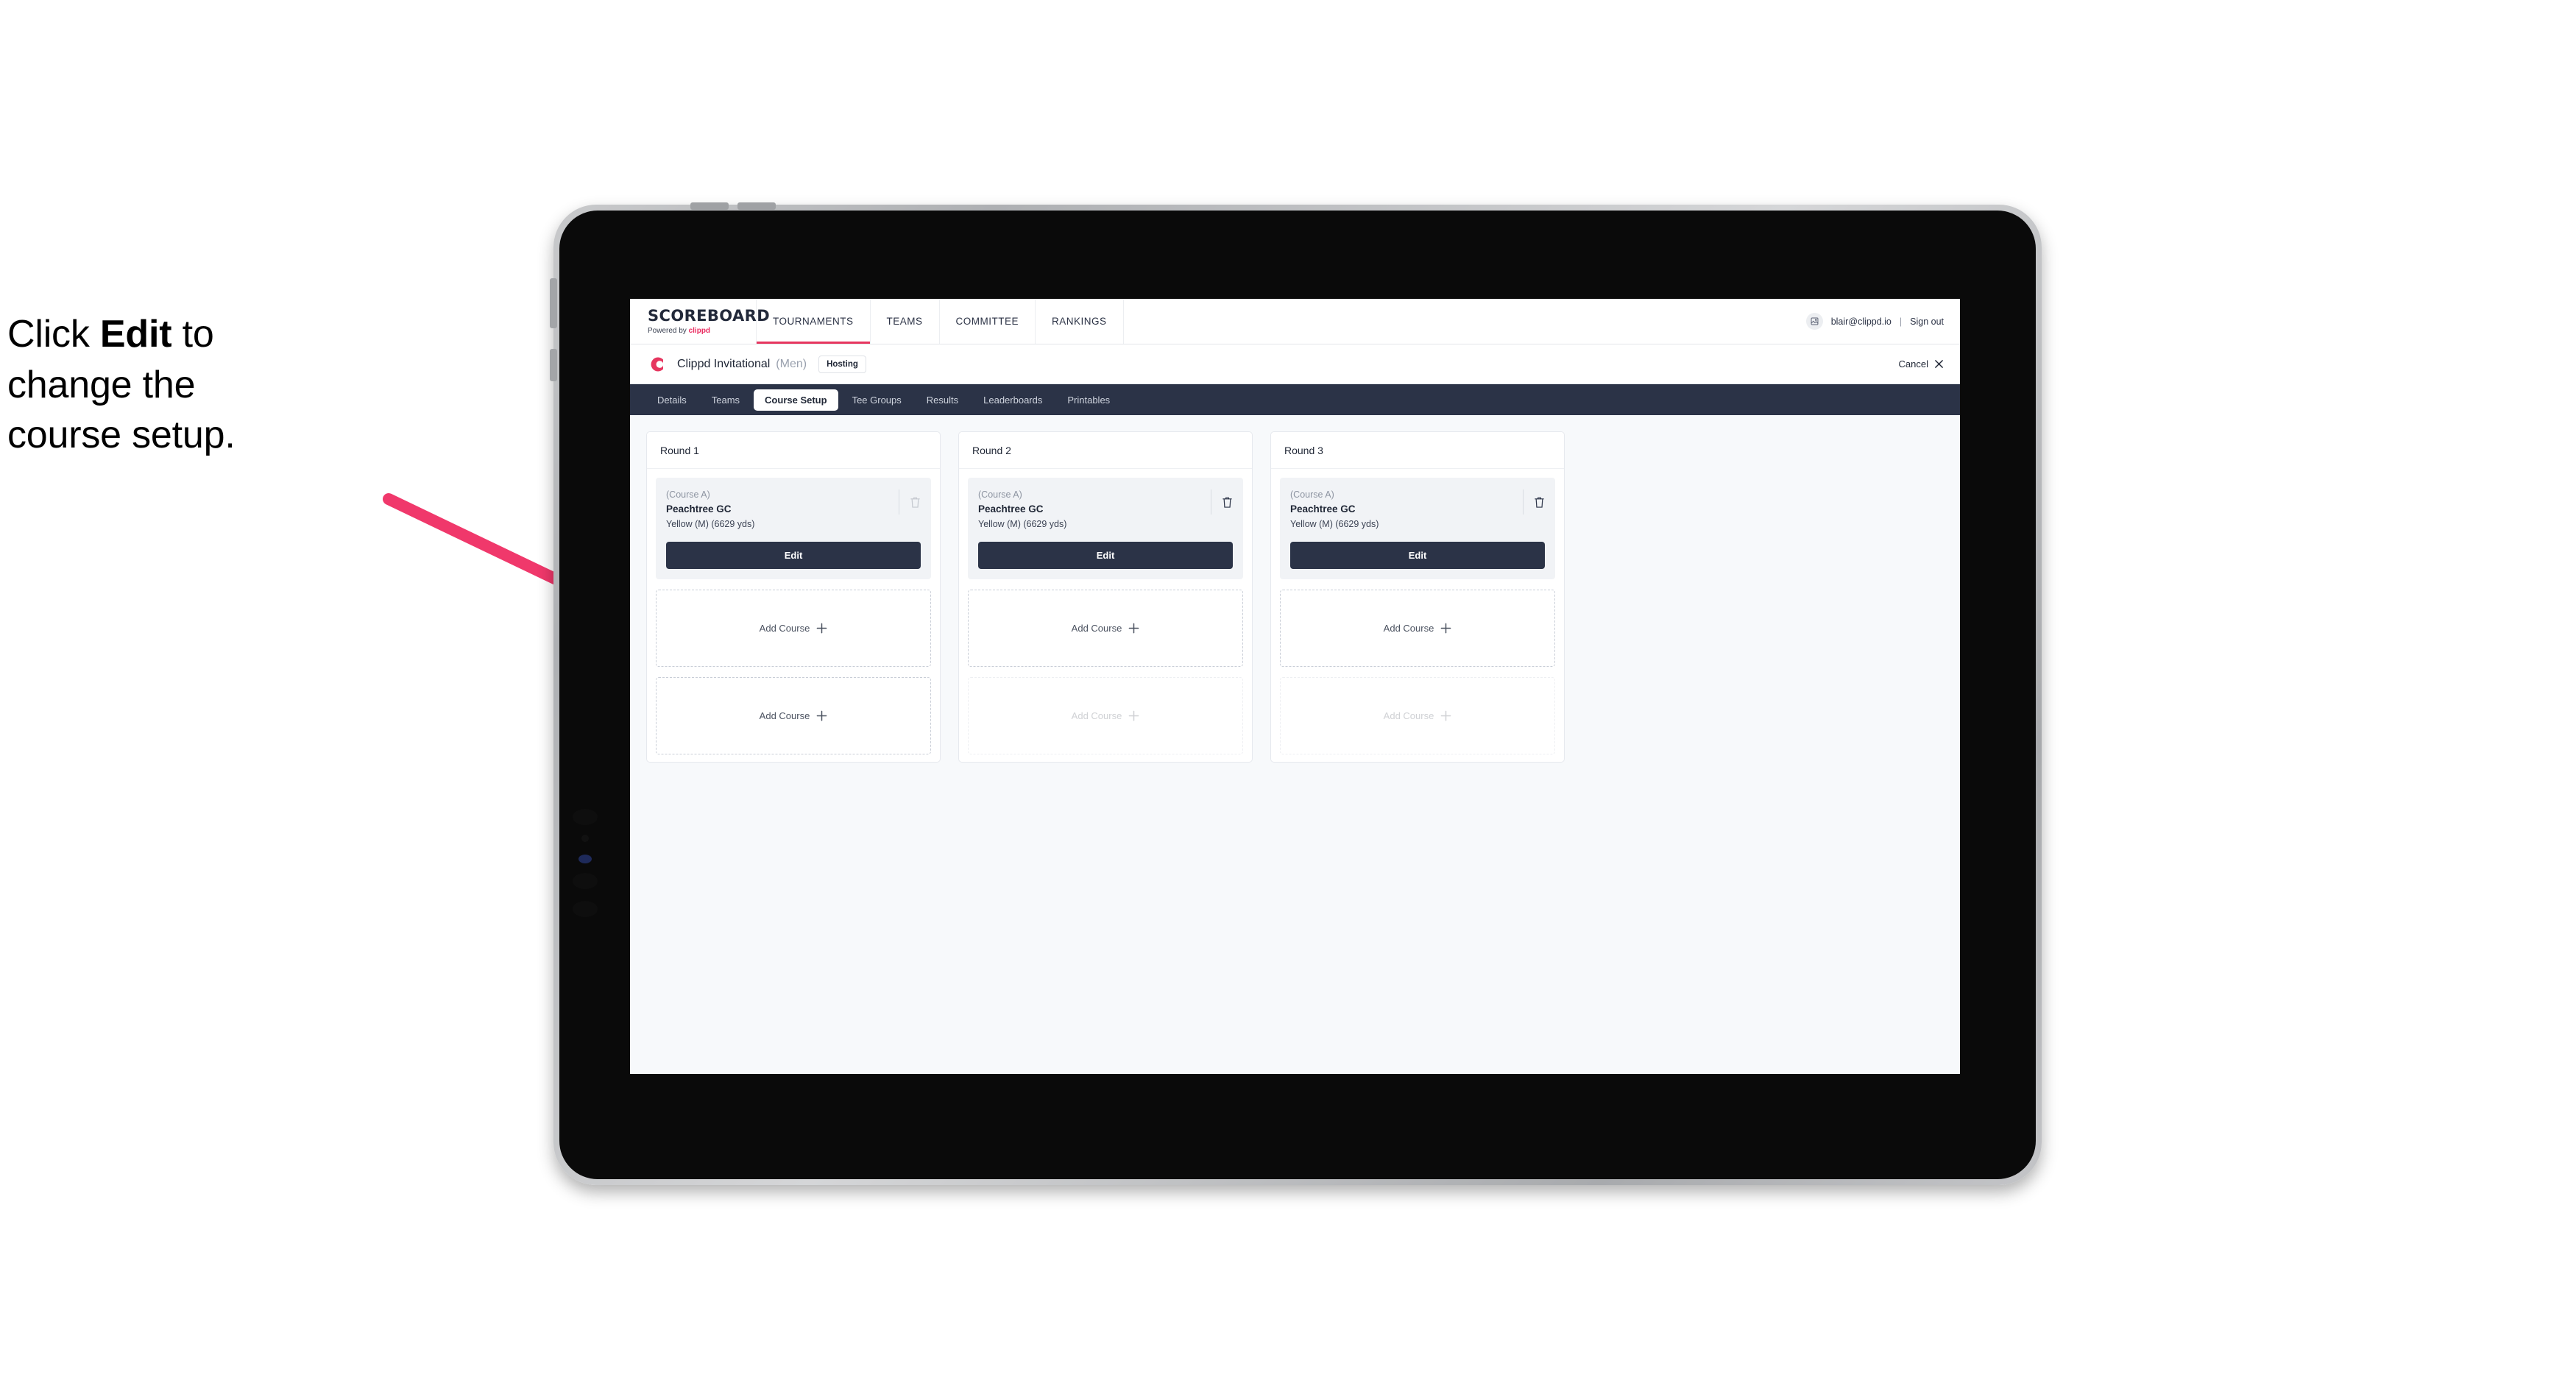 Image resolution: width=2576 pixels, height=1386 pixels. I want to click on instruction-annotation: Click Edit to change the course setup., so click(213, 385).